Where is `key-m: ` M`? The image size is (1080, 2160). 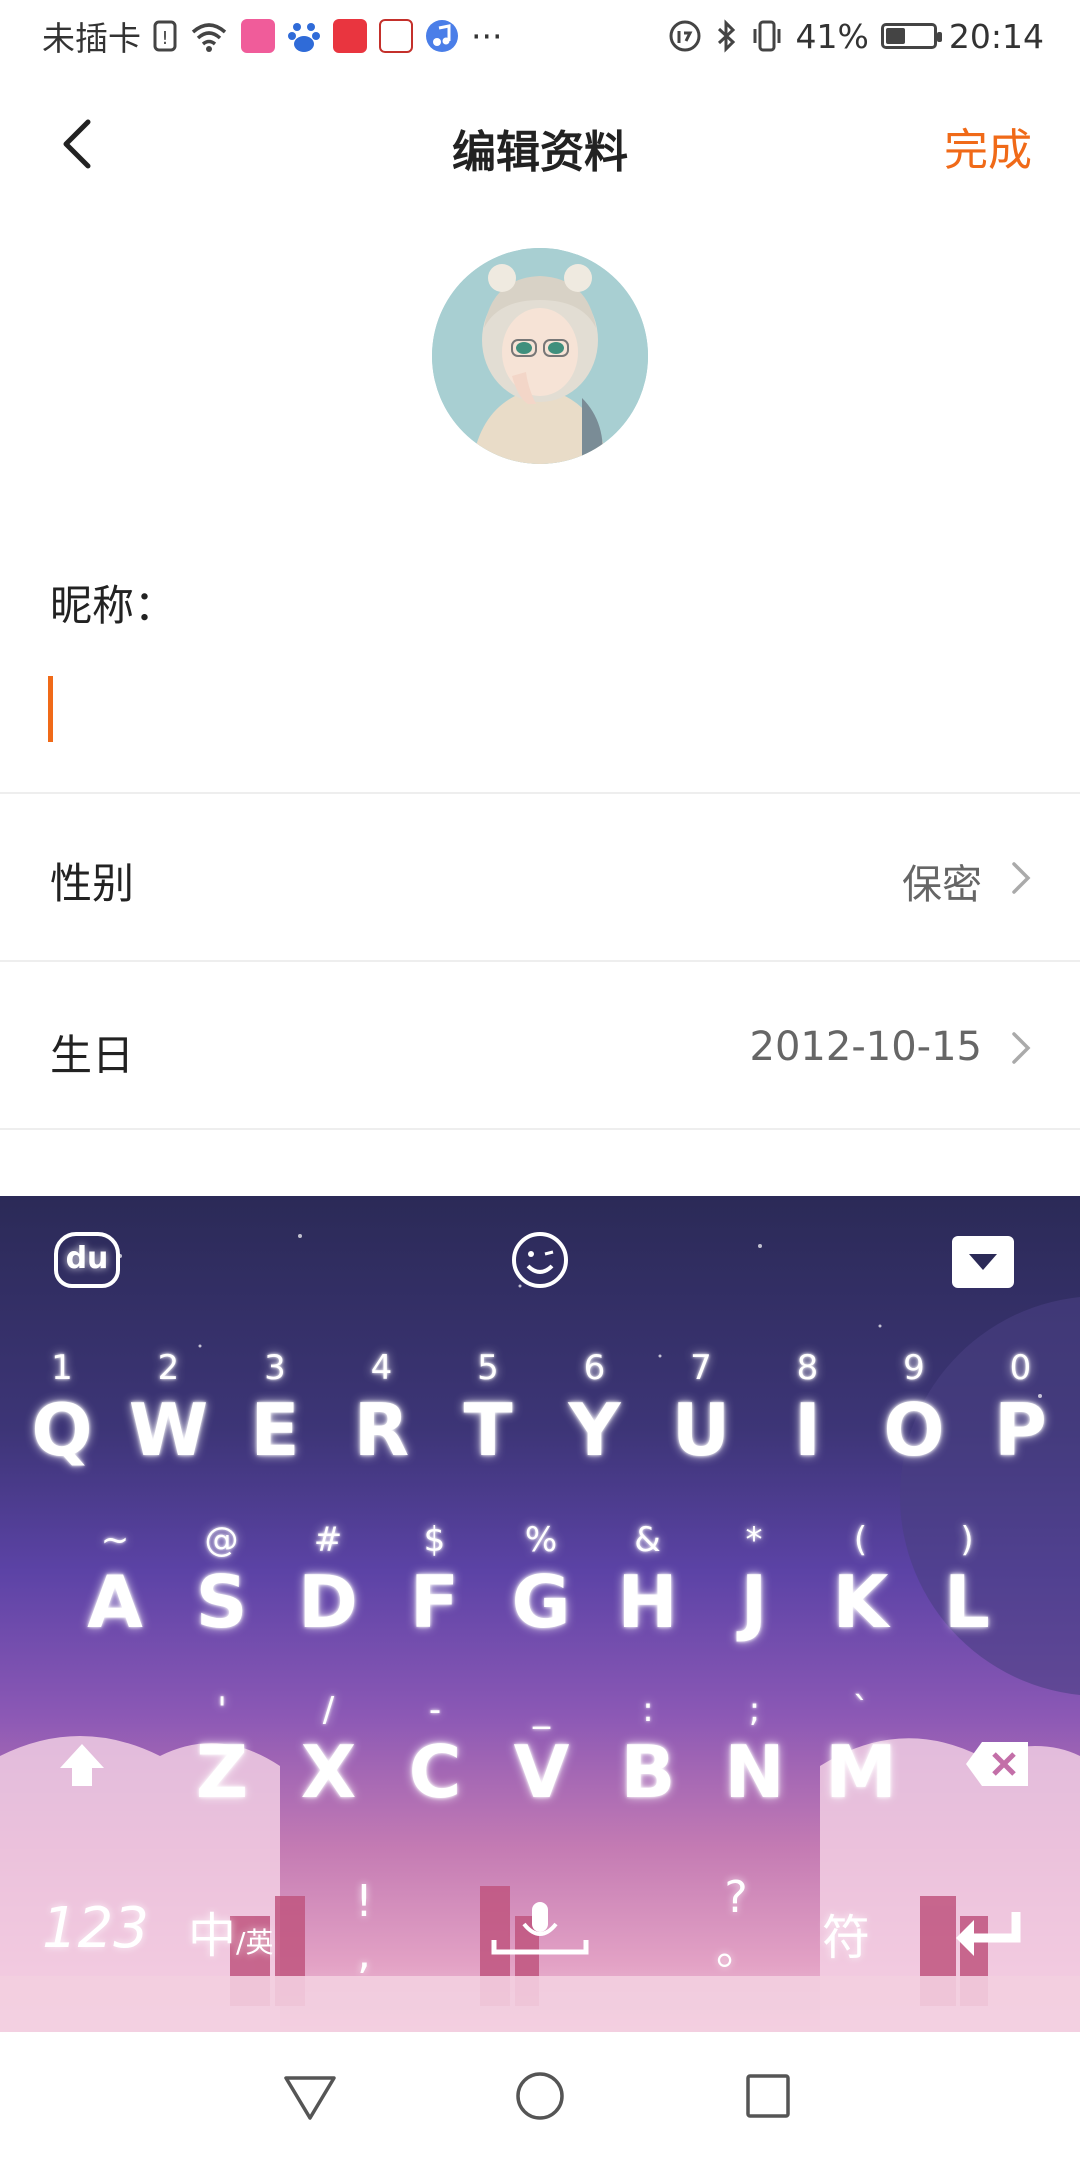
key-m: ` M is located at coordinates (861, 1752).